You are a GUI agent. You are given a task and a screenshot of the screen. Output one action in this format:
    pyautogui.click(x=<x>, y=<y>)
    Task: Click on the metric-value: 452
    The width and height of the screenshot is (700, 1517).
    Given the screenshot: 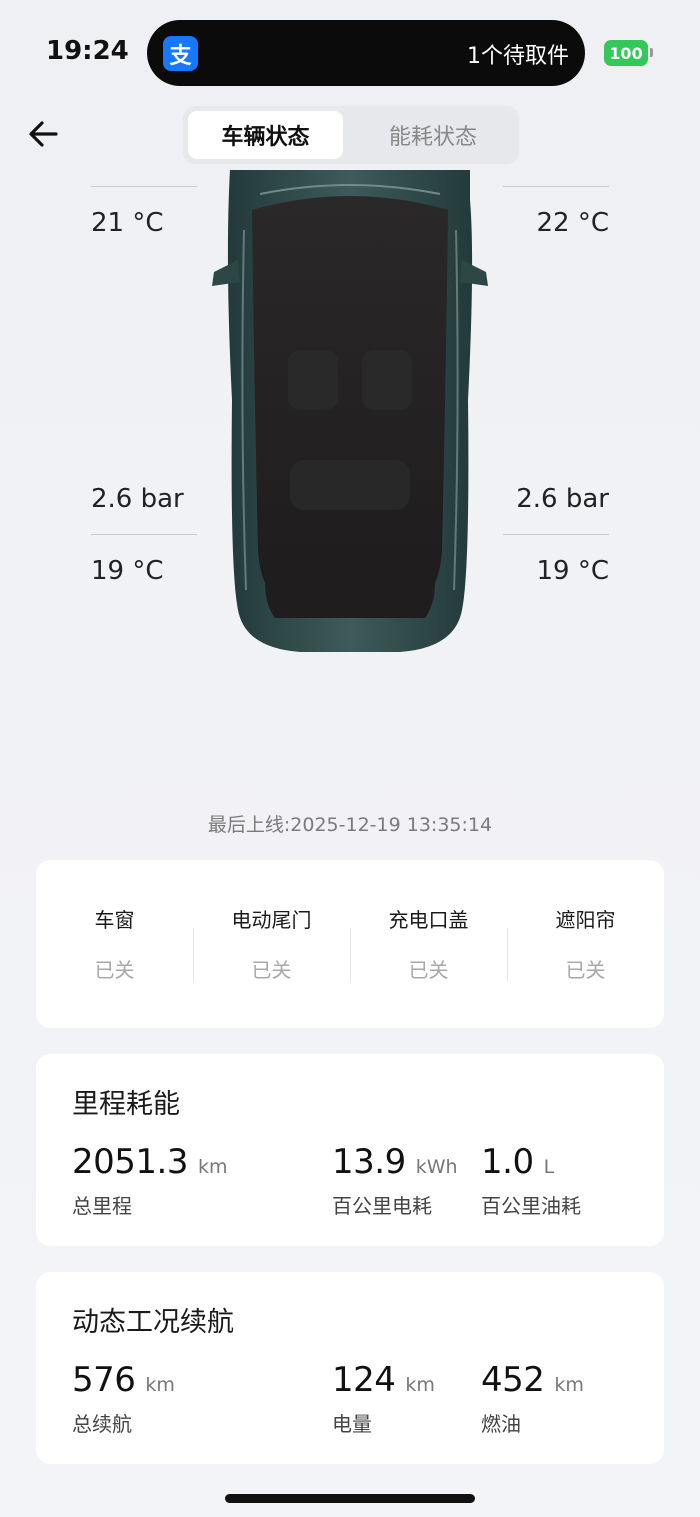 What is the action you would take?
    pyautogui.click(x=513, y=1380)
    